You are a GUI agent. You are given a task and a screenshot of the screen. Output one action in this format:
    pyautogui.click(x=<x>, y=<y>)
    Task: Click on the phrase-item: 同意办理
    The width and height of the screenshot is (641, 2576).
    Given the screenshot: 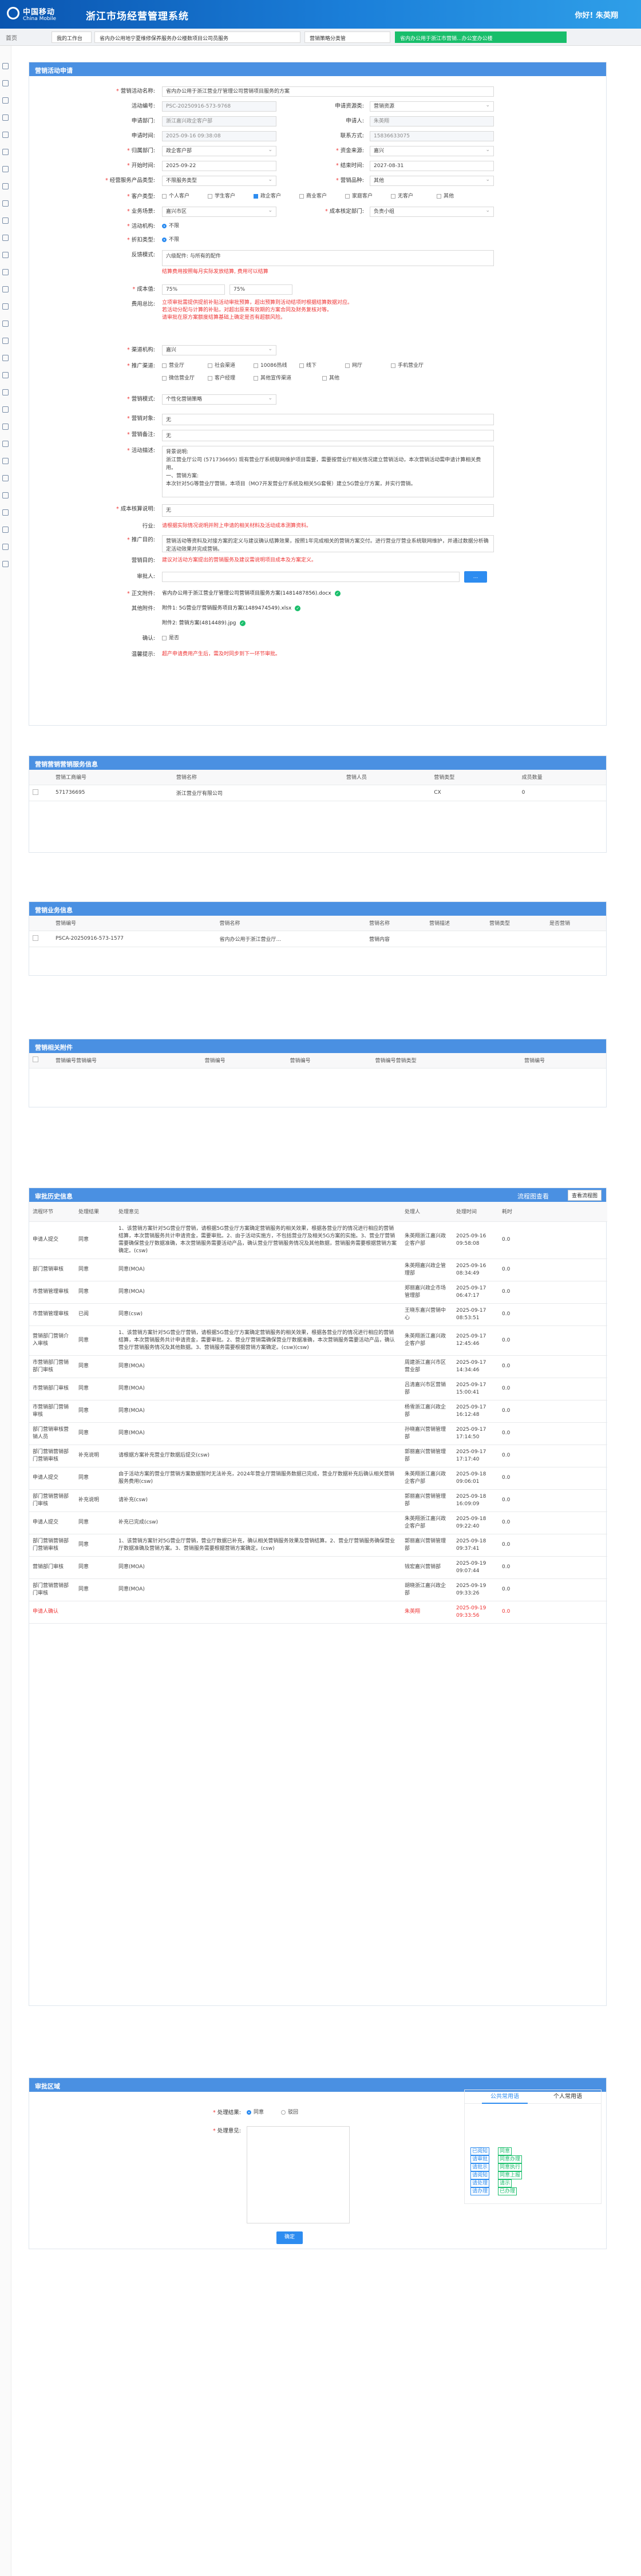 What is the action you would take?
    pyautogui.click(x=510, y=2159)
    